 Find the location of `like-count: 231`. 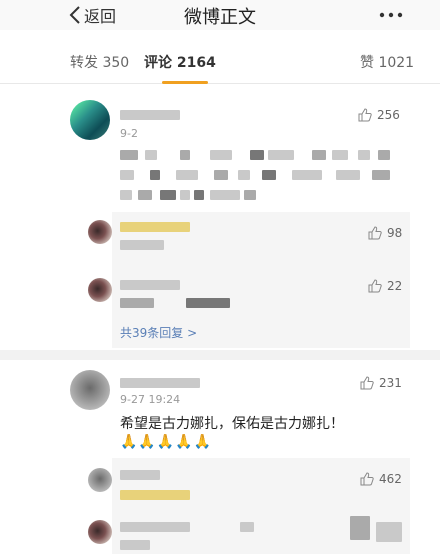

like-count: 231 is located at coordinates (390, 383).